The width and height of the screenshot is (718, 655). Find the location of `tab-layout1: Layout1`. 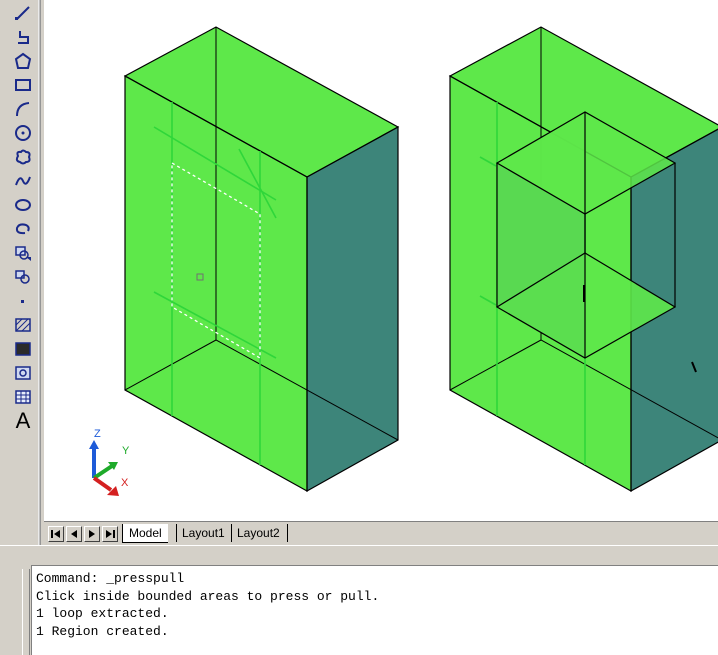

tab-layout1: Layout1 is located at coordinates (203, 533).